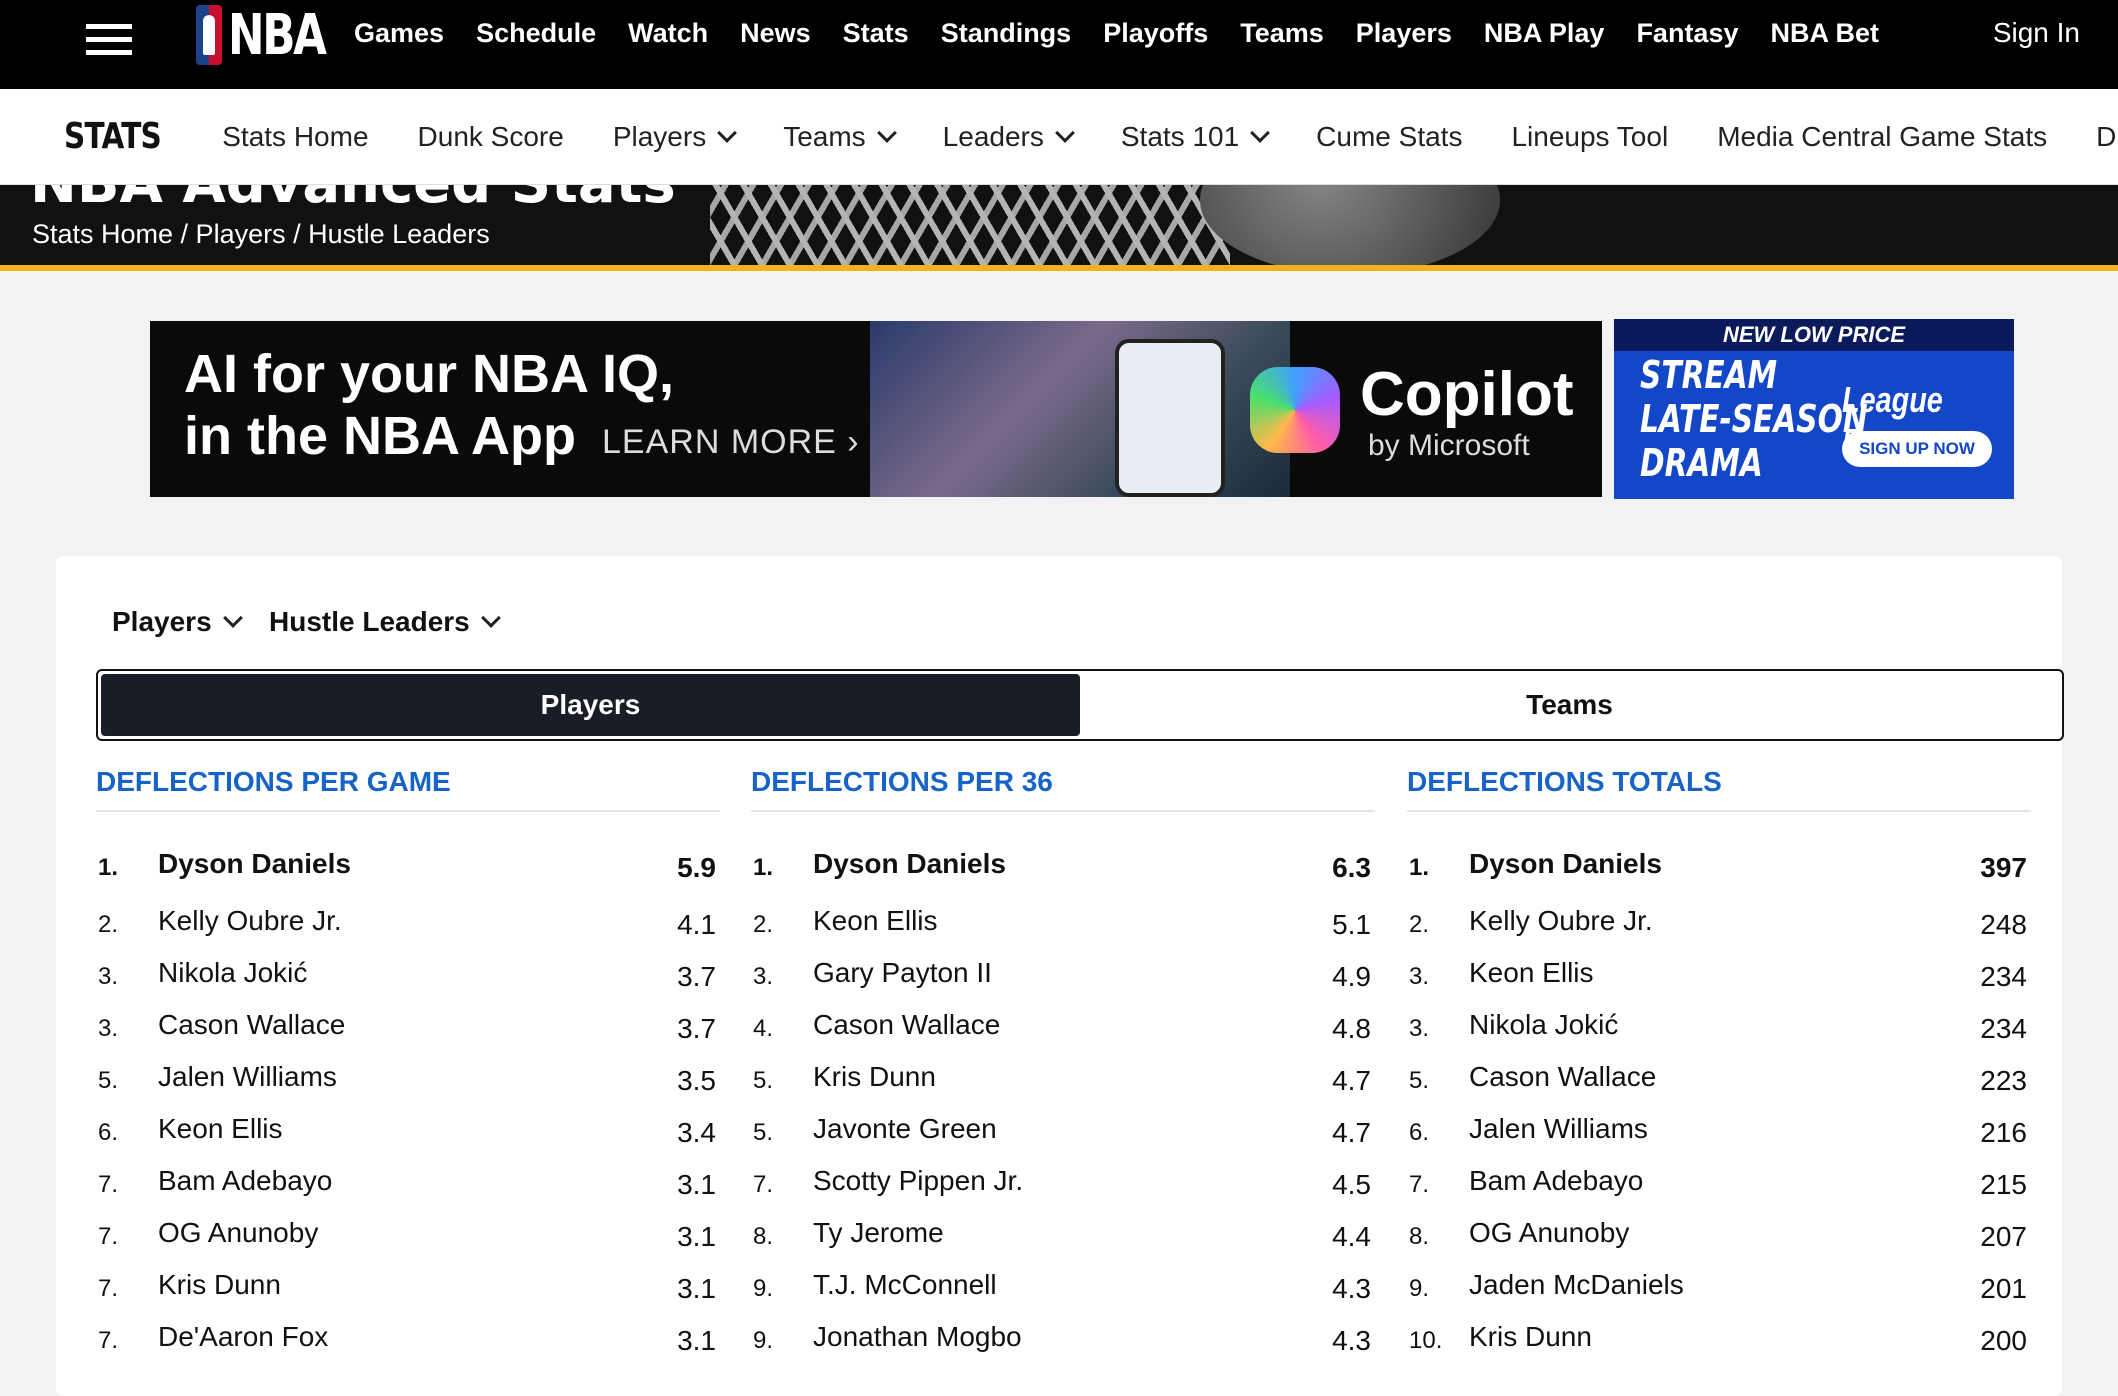 The width and height of the screenshot is (2118, 1396). What do you see at coordinates (917, 1337) in the screenshot?
I see `player-name-link: Jonathan Mogbo` at bounding box center [917, 1337].